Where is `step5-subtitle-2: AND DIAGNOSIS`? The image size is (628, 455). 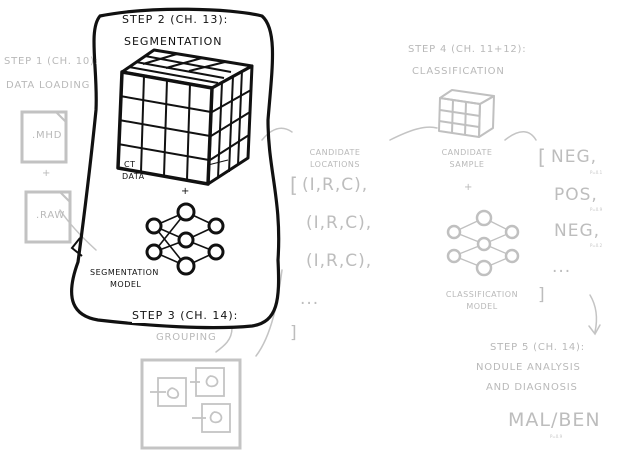 step5-subtitle-2: AND DIAGNOSIS is located at coordinates (532, 387).